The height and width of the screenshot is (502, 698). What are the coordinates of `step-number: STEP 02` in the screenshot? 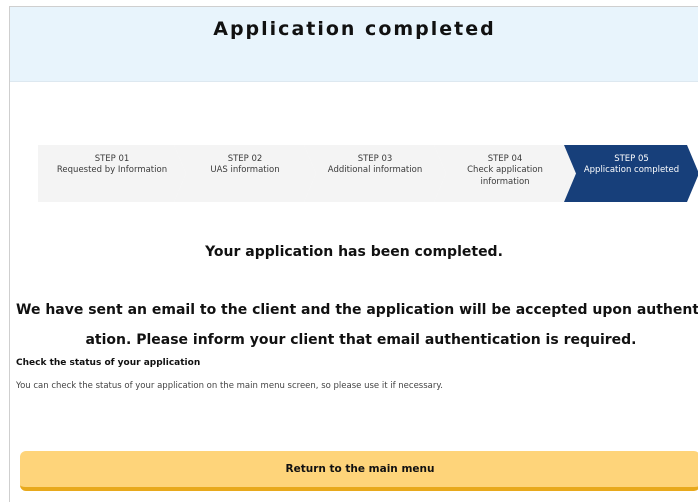 It's located at (245, 159).